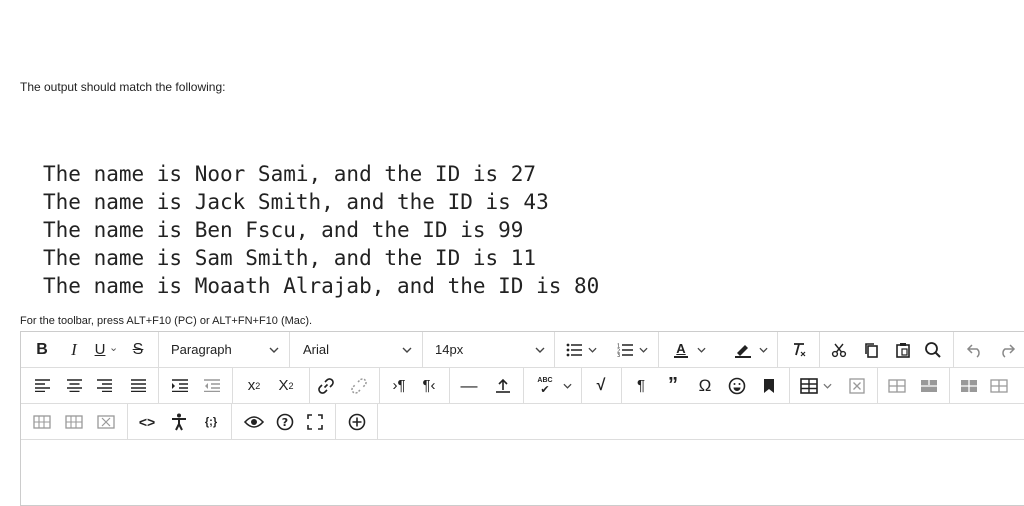  Describe the element at coordinates (180, 385) in the screenshot. I see `indent-icon` at that location.